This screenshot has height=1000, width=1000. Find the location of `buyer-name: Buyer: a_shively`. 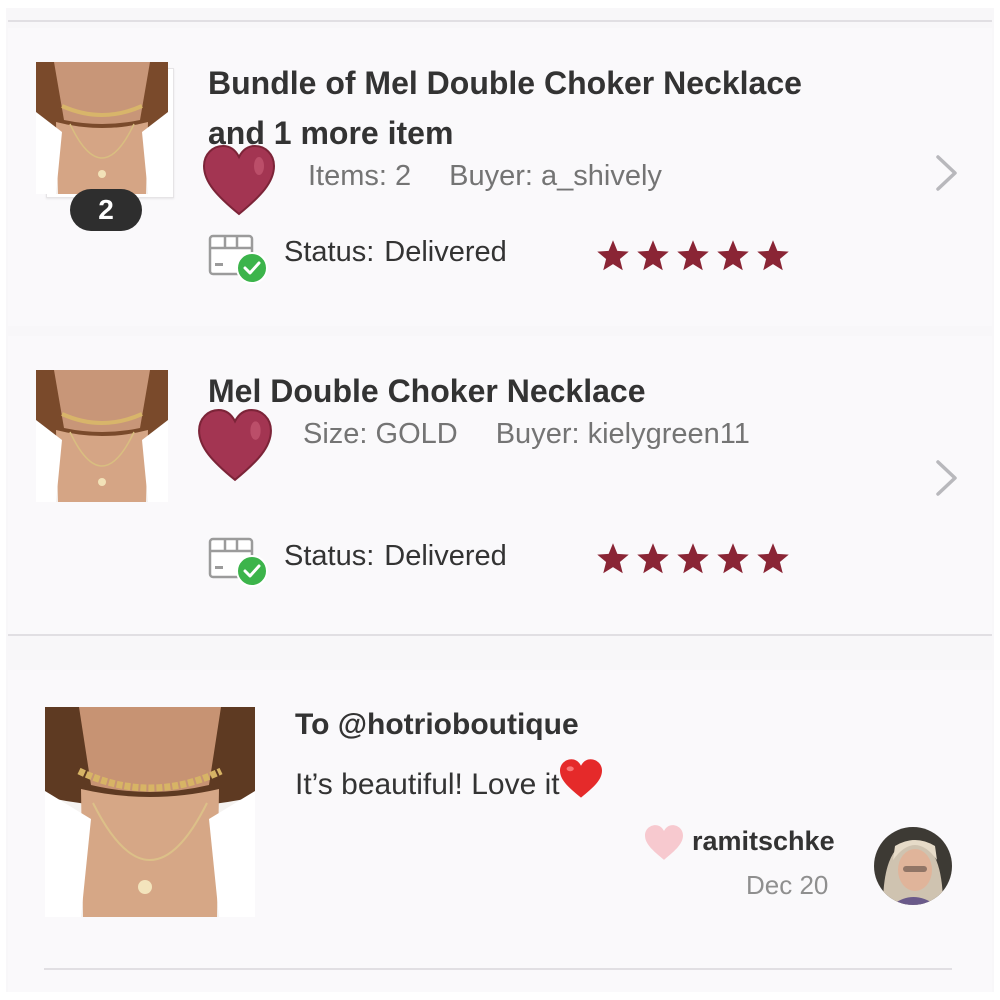

buyer-name: Buyer: a_shively is located at coordinates (555, 176).